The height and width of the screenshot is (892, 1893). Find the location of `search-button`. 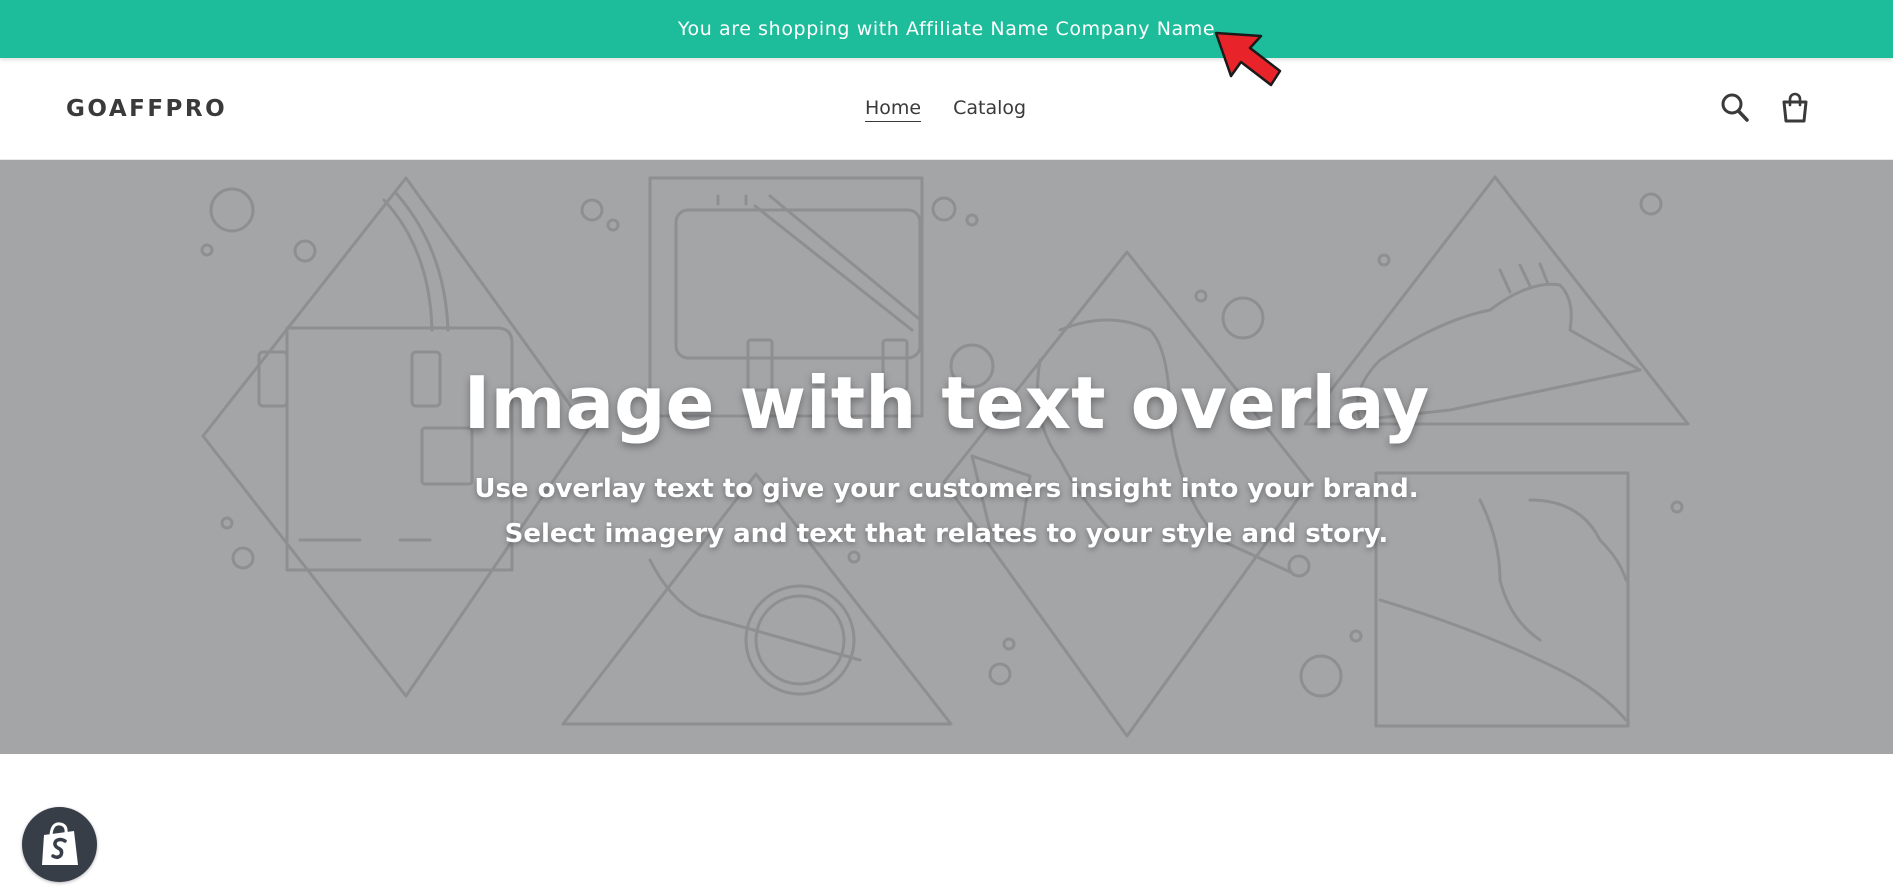

search-button is located at coordinates (1735, 110).